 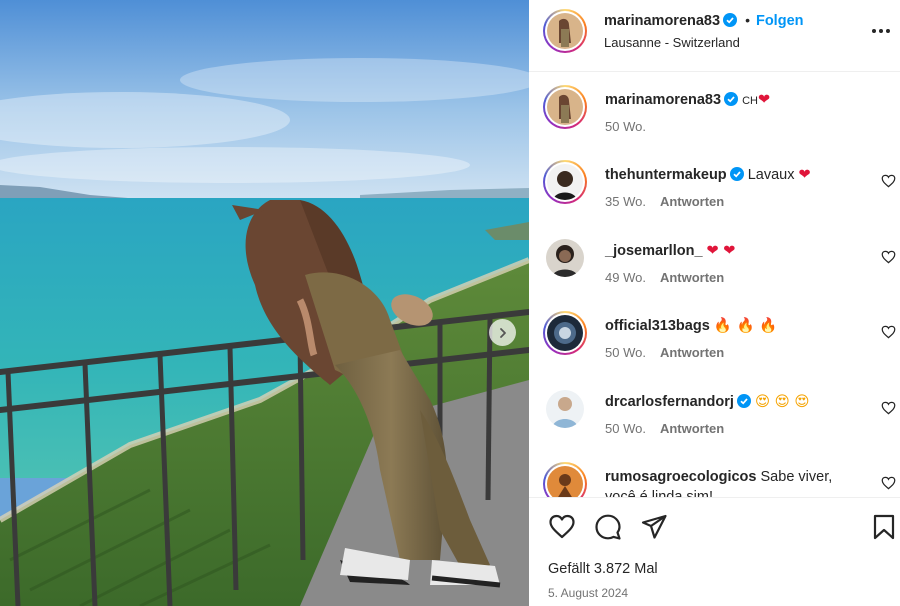 I want to click on chevron-right-icon, so click(x=502, y=332).